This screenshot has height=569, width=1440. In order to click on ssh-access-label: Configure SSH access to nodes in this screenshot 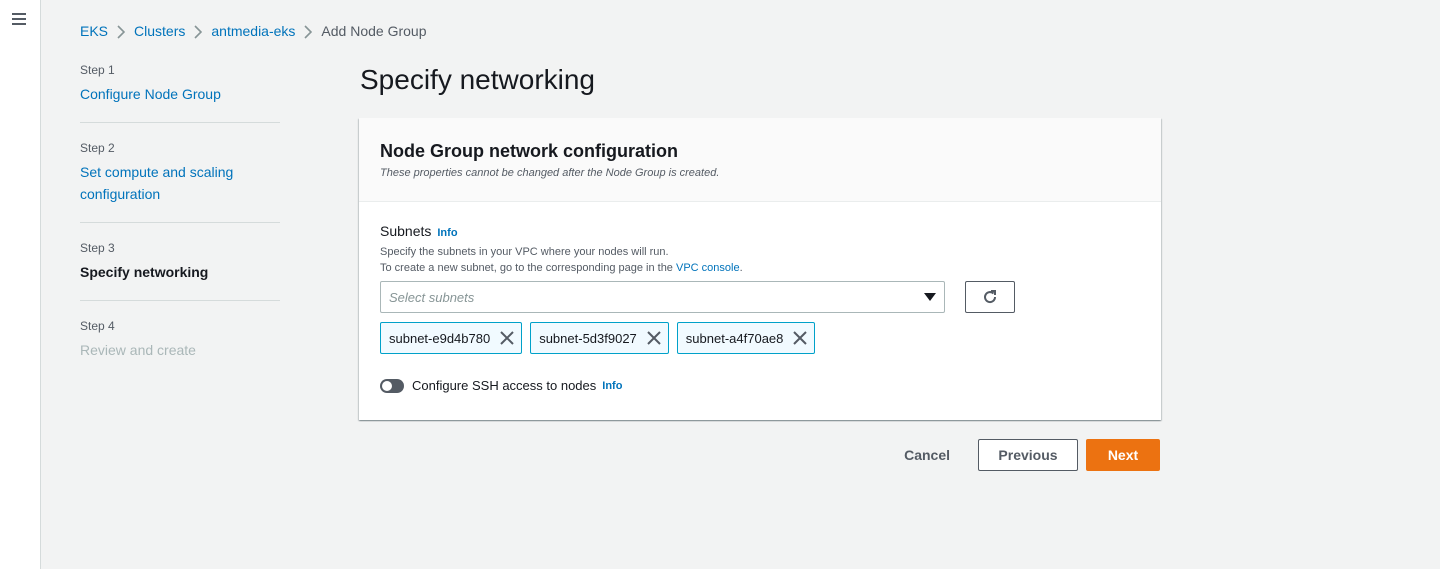, I will do `click(504, 385)`.